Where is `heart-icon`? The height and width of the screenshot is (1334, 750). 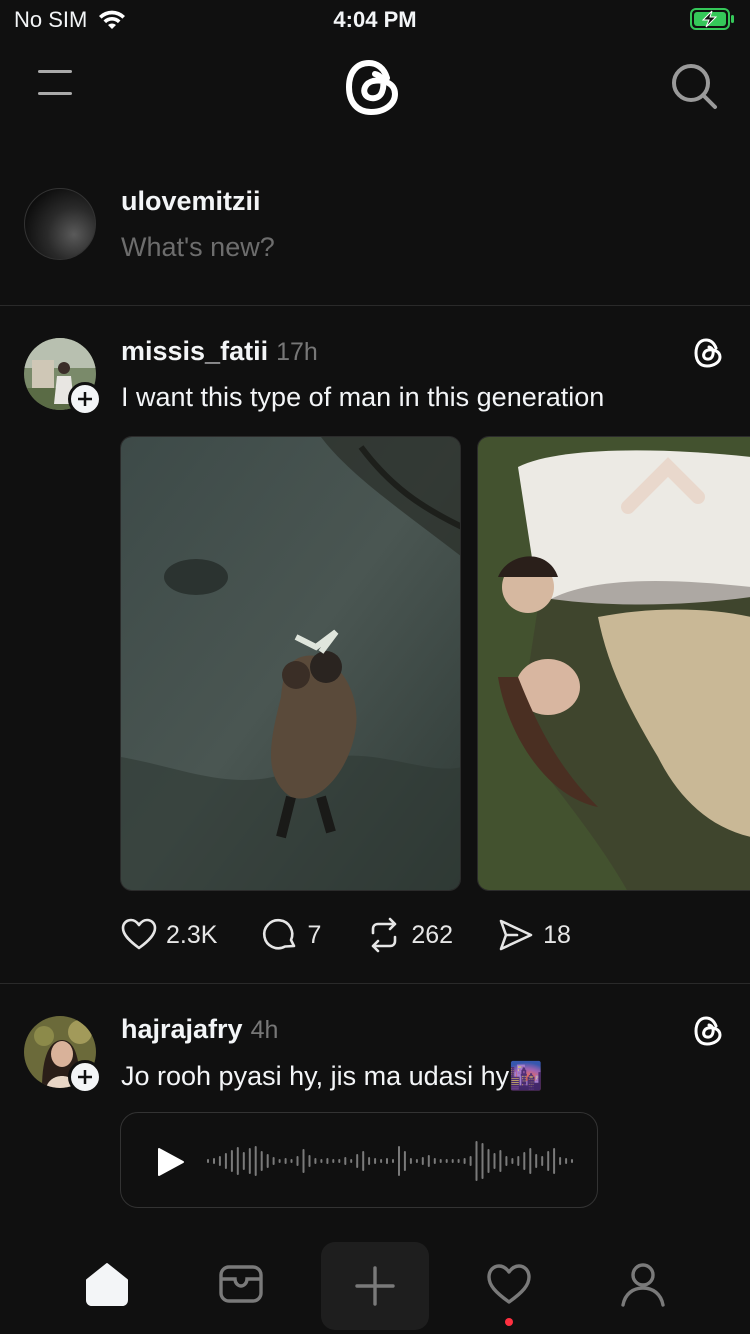 heart-icon is located at coordinates (139, 934).